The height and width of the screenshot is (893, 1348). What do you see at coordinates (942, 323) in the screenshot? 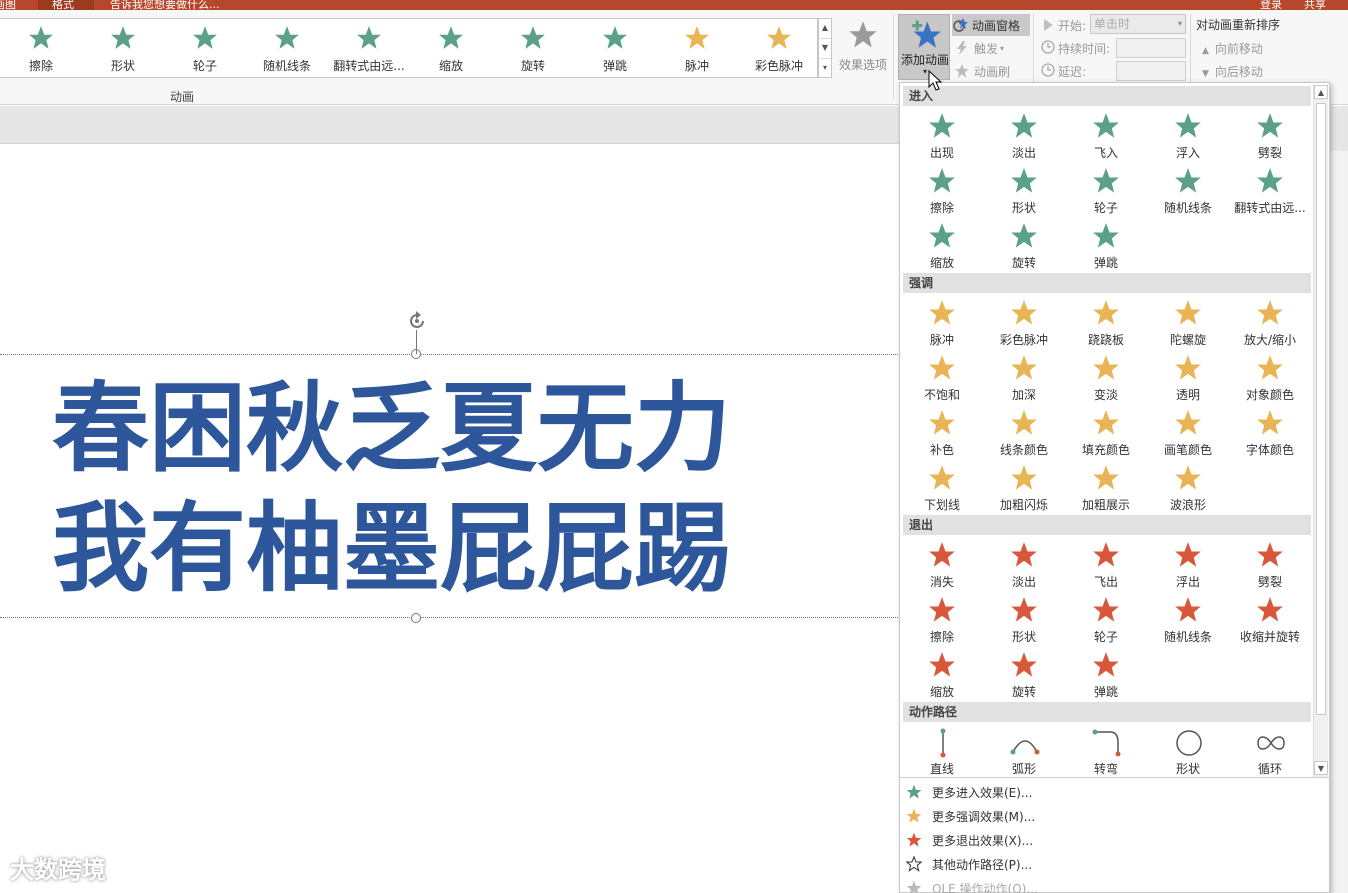
I see `emphasis-item: 脉冲` at bounding box center [942, 323].